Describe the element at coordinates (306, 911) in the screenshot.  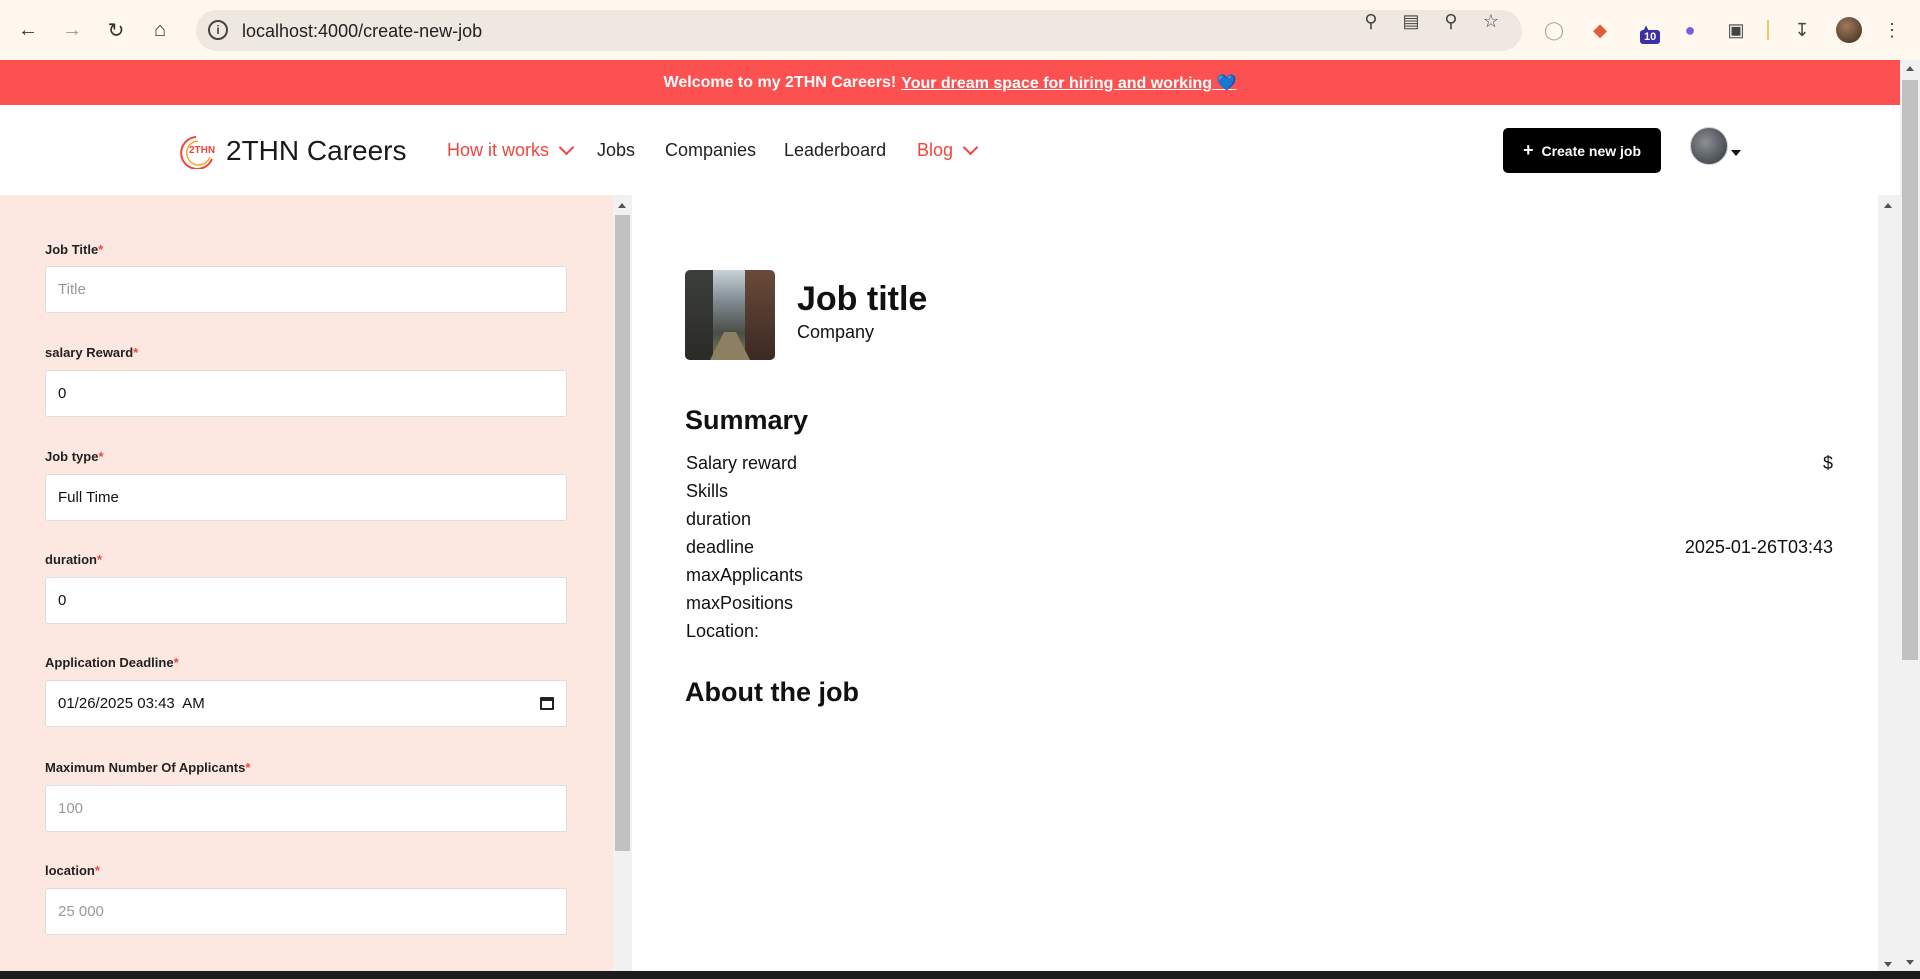
I see `location-input: 25 000` at that location.